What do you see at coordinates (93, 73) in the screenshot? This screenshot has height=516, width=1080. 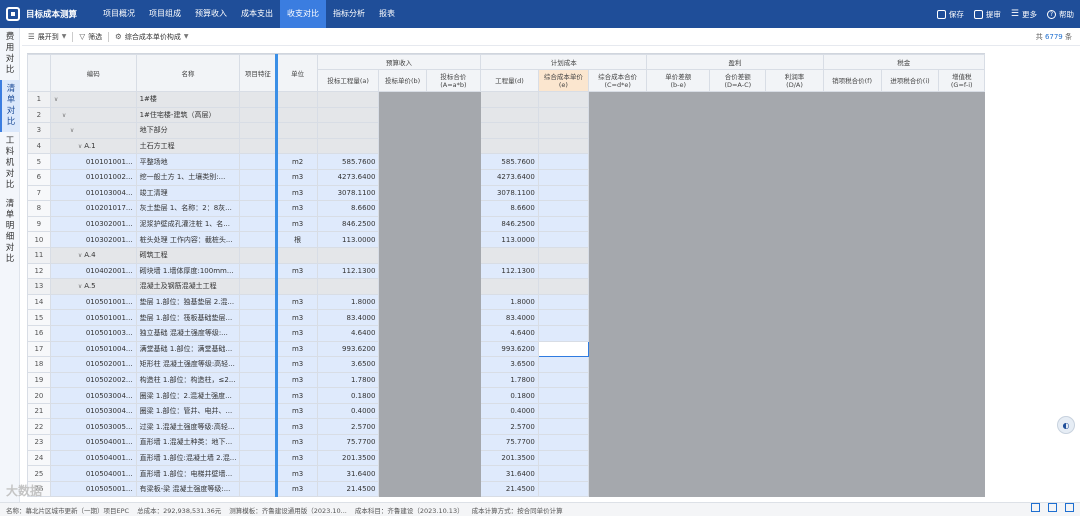 I see `header-code: 编码` at bounding box center [93, 73].